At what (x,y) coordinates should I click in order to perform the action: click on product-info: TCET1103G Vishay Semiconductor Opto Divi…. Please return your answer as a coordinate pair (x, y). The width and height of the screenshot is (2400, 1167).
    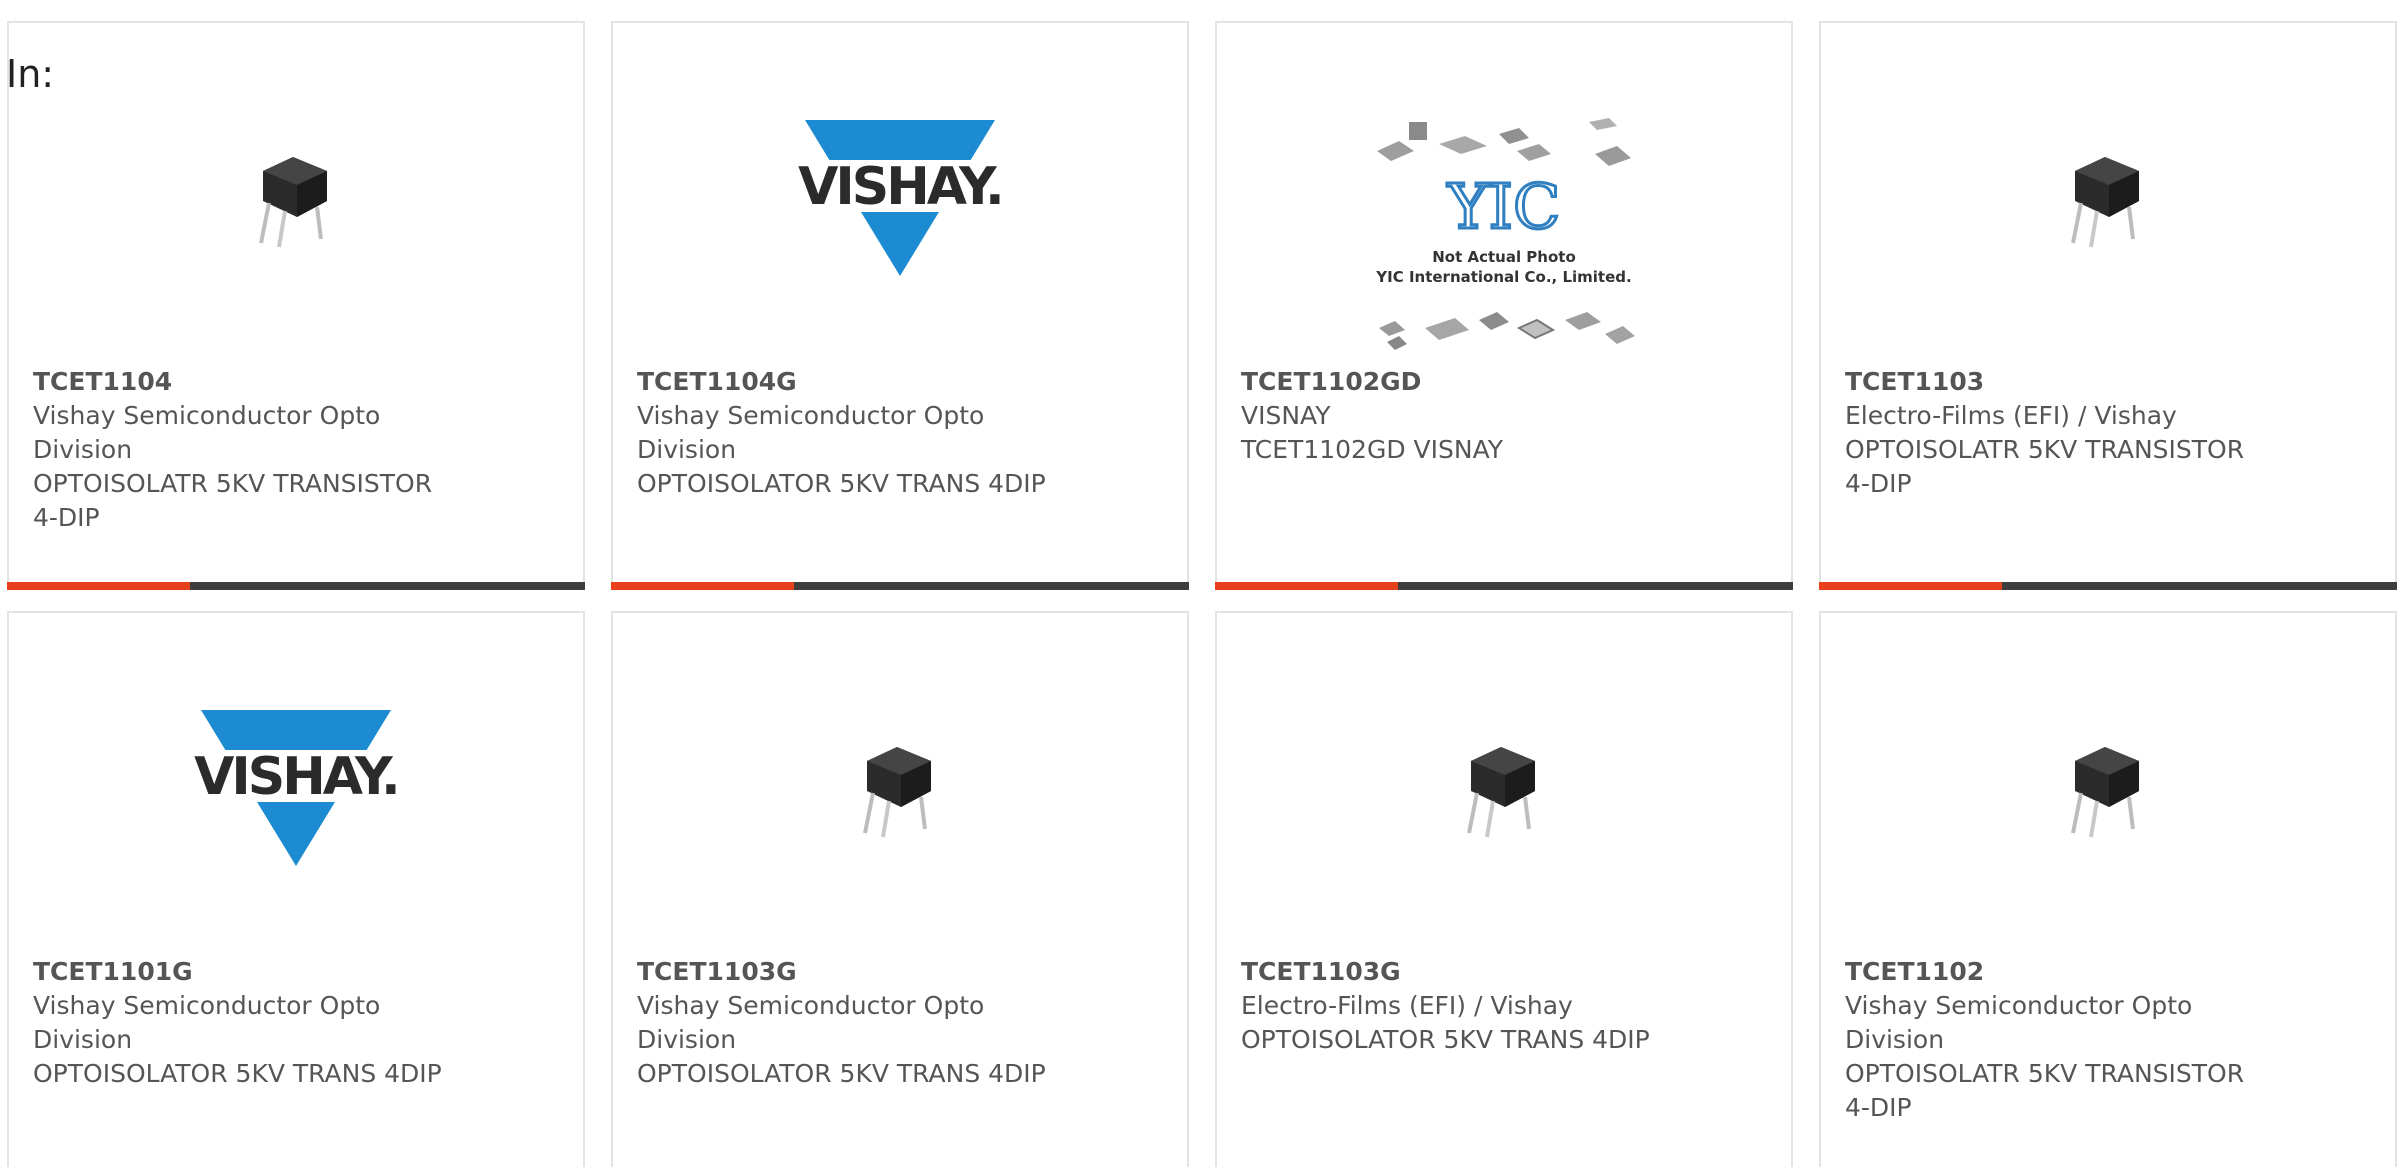
    Looking at the image, I should click on (847, 1023).